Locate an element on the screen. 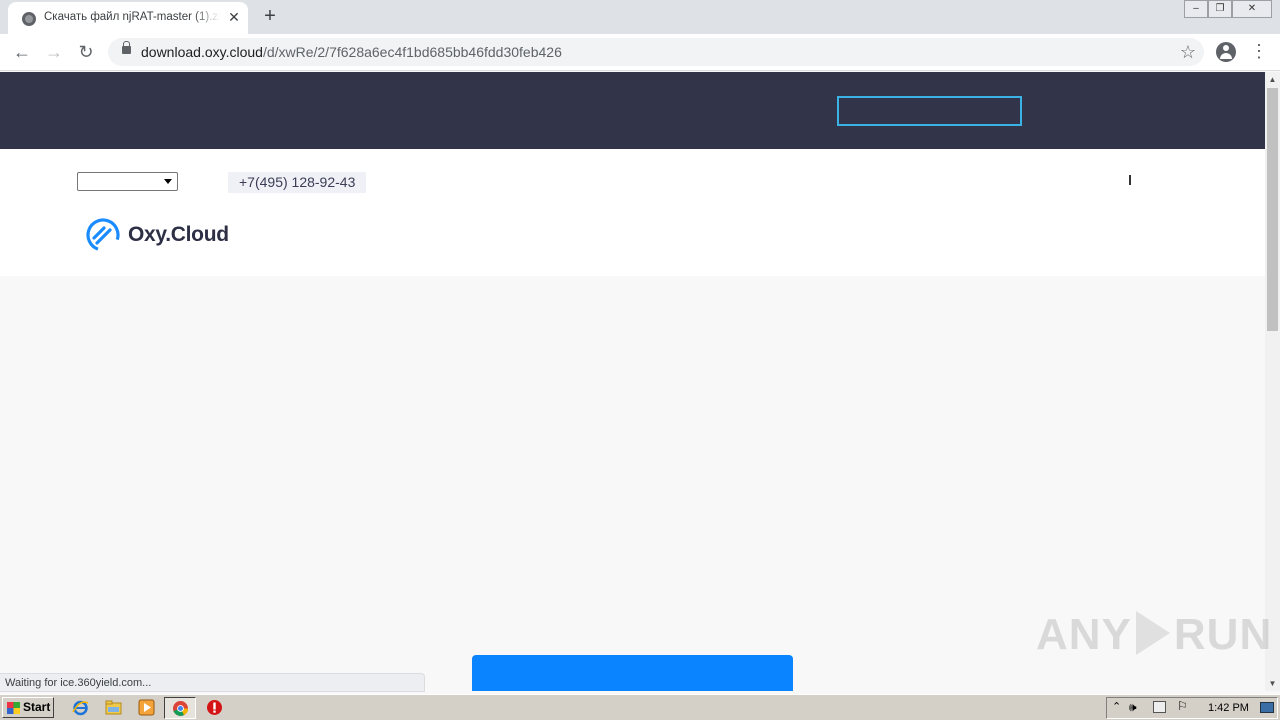 Image resolution: width=1280 pixels, height=720 pixels. globe-icon is located at coordinates (29, 19).